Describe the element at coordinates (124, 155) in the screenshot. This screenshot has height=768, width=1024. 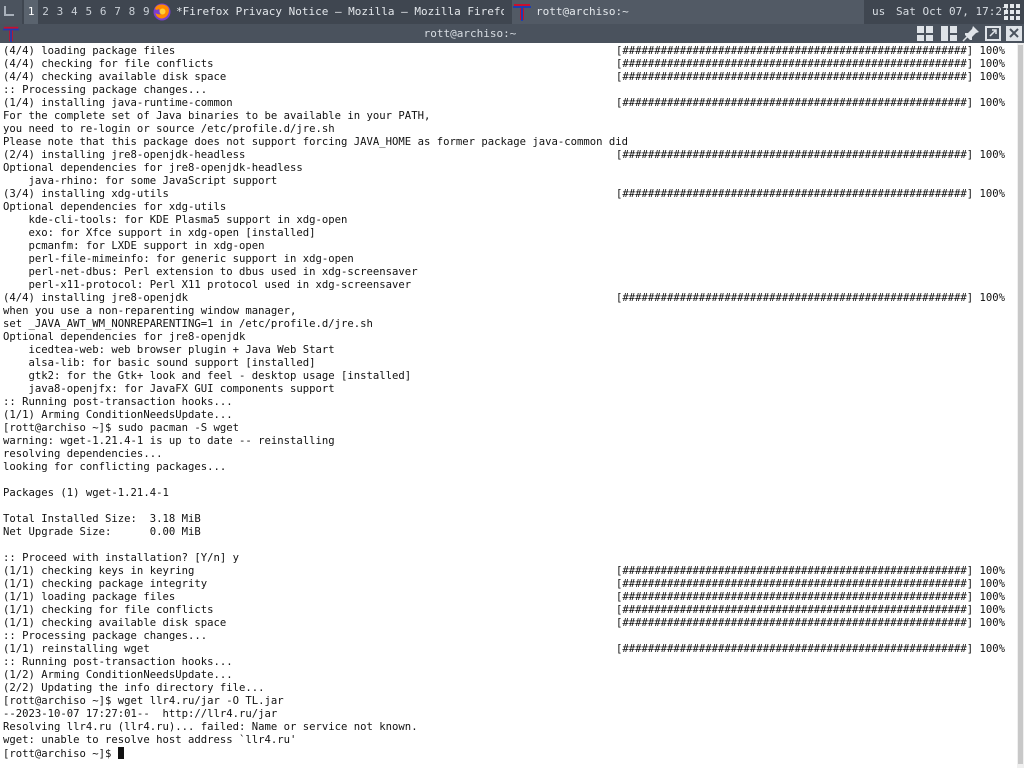
I see `terminal-line-text: (2/4) installing jre8-openjdk-headless` at that location.